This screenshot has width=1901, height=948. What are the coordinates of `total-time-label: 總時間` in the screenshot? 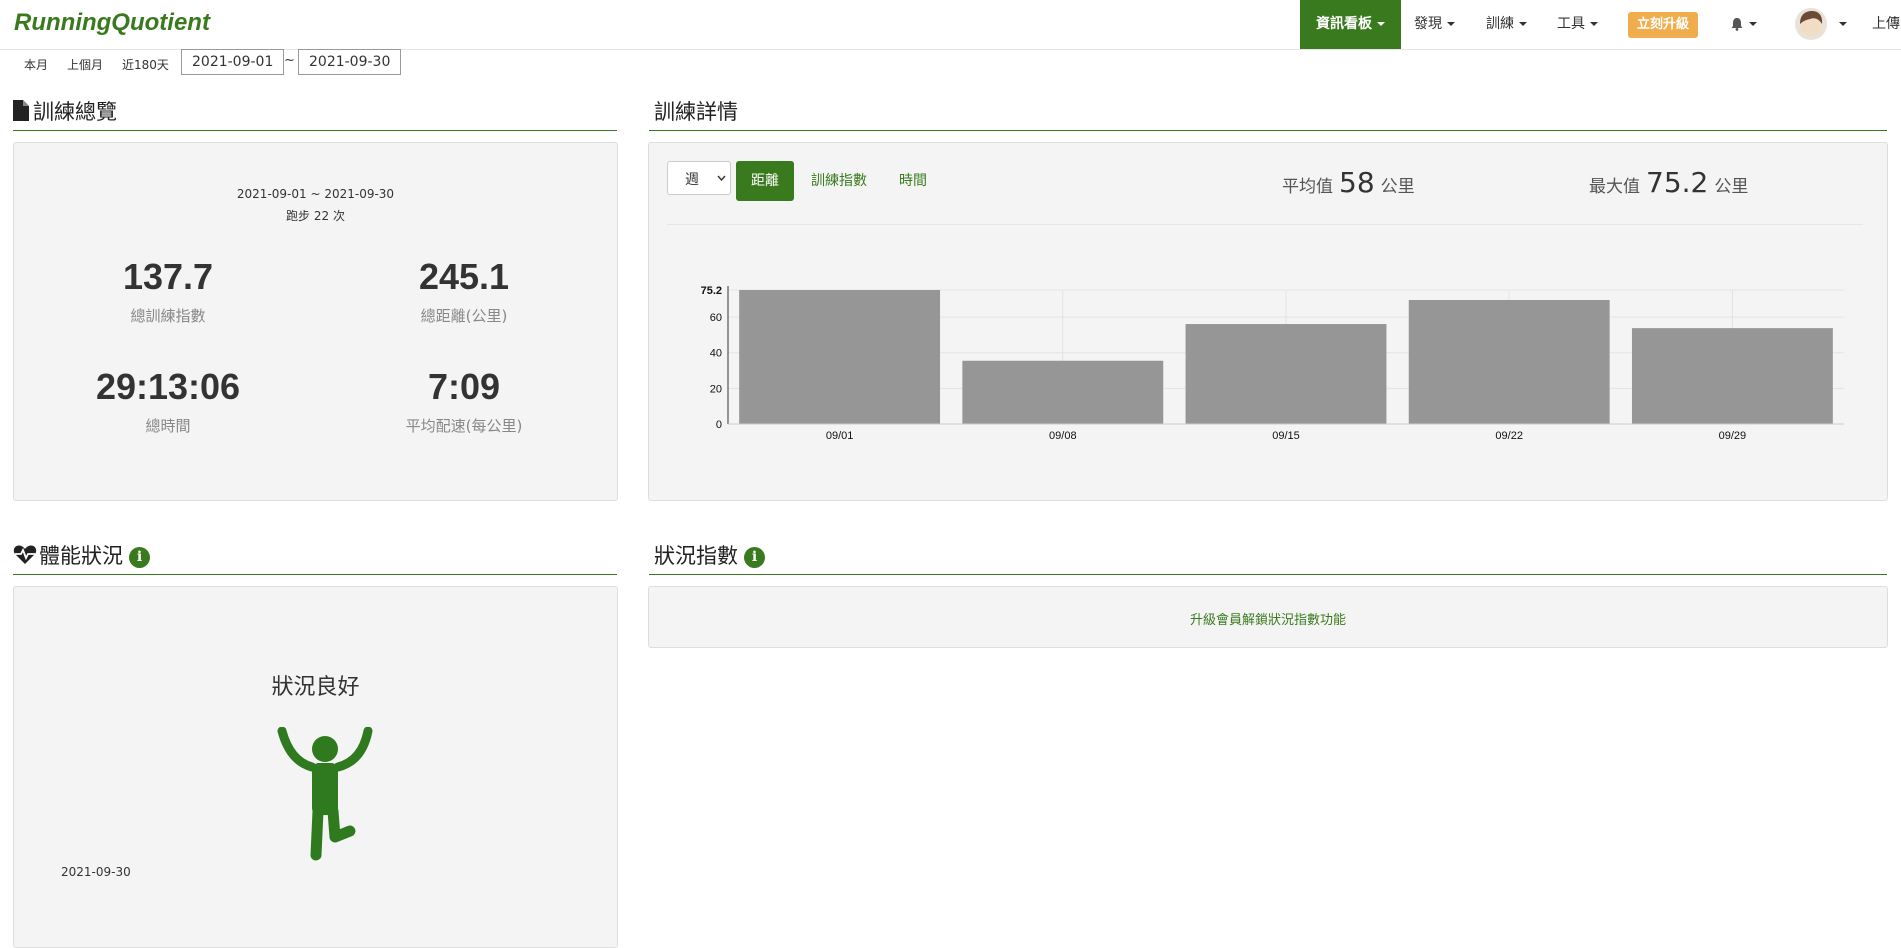 It's located at (168, 426).